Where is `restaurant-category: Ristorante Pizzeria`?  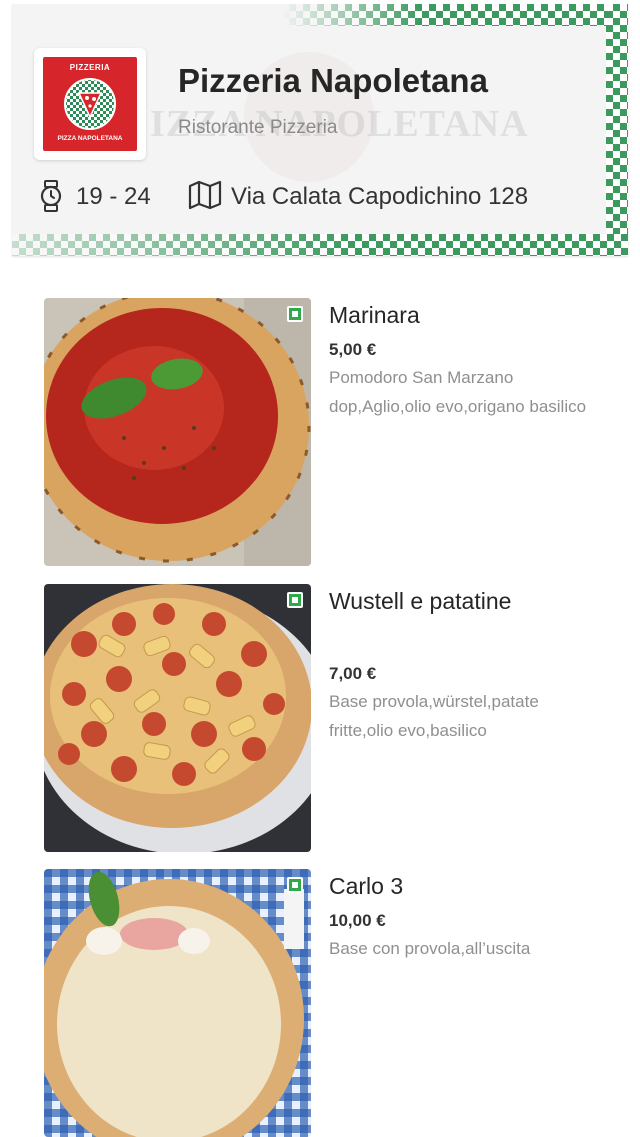
restaurant-category: Ristorante Pizzeria is located at coordinates (258, 127).